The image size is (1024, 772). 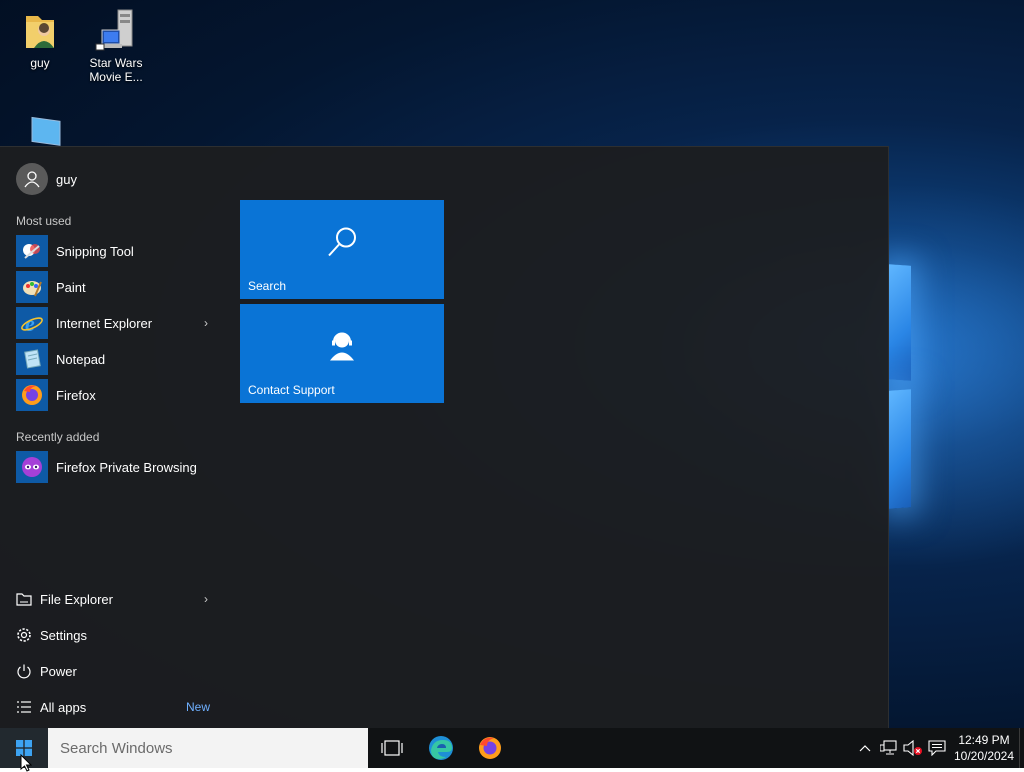 I want to click on task-view-icon, so click(x=392, y=748).